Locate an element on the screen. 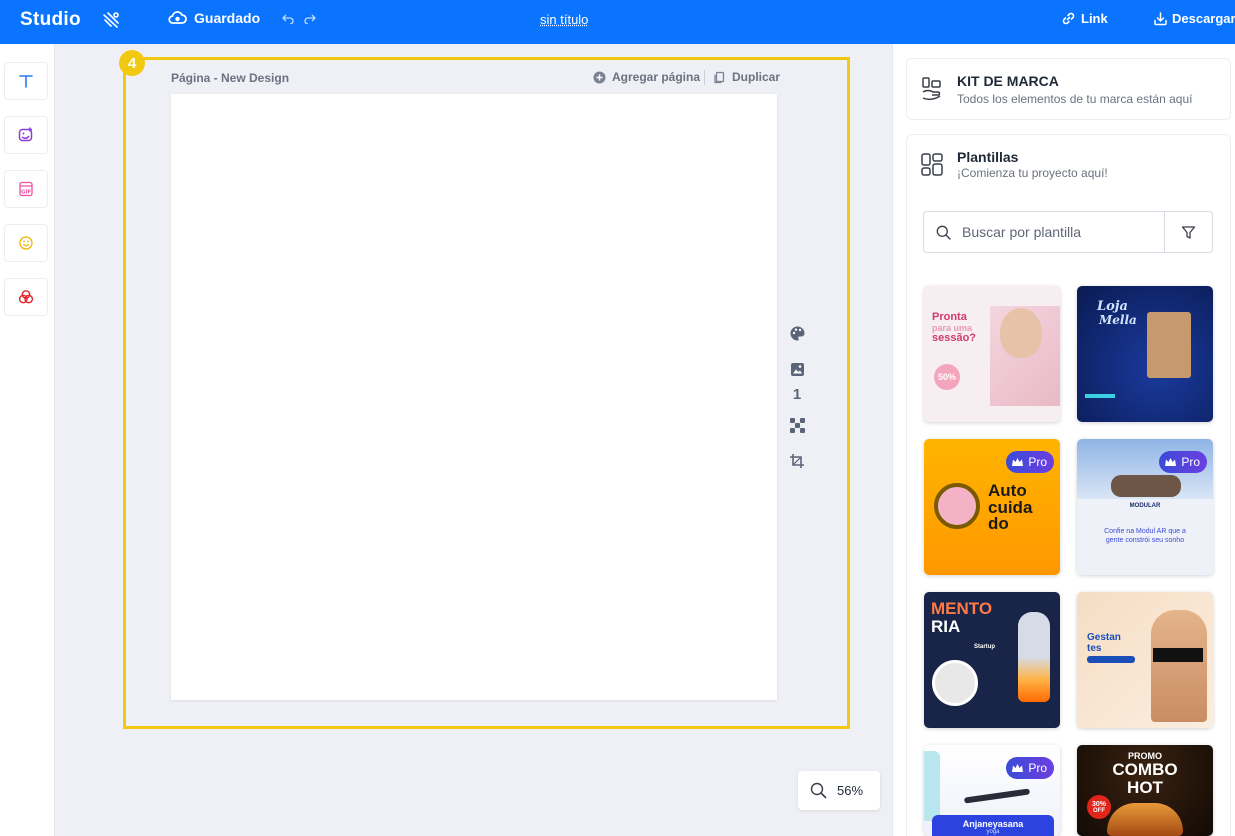  arrange-button is located at coordinates (797, 425).